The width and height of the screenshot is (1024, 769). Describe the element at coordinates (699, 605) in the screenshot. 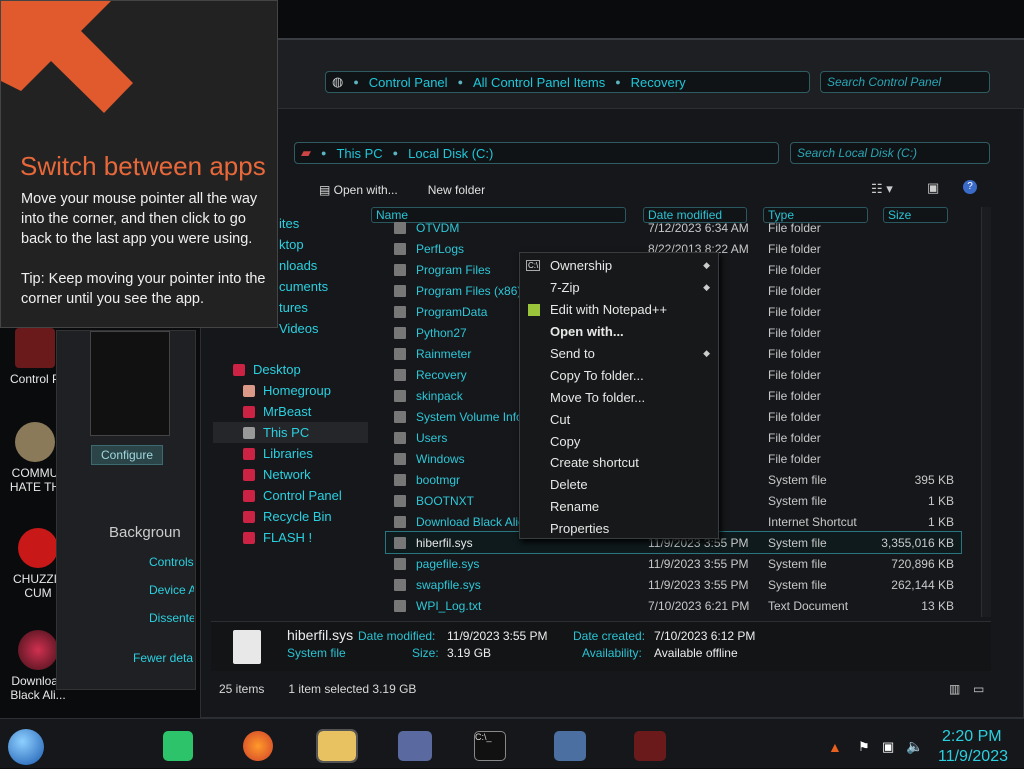

I see `file-date: 7/10/2023 6:21 PM` at that location.